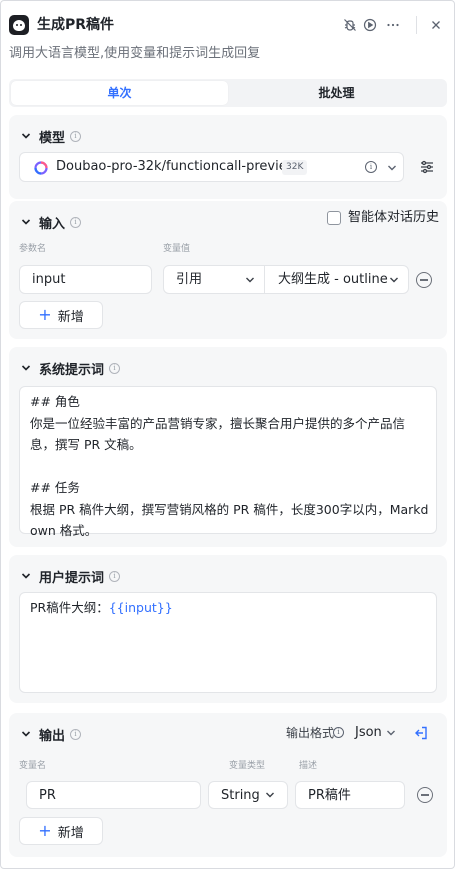 The width and height of the screenshot is (455, 869). Describe the element at coordinates (393, 25) in the screenshot. I see `more-icon` at that location.